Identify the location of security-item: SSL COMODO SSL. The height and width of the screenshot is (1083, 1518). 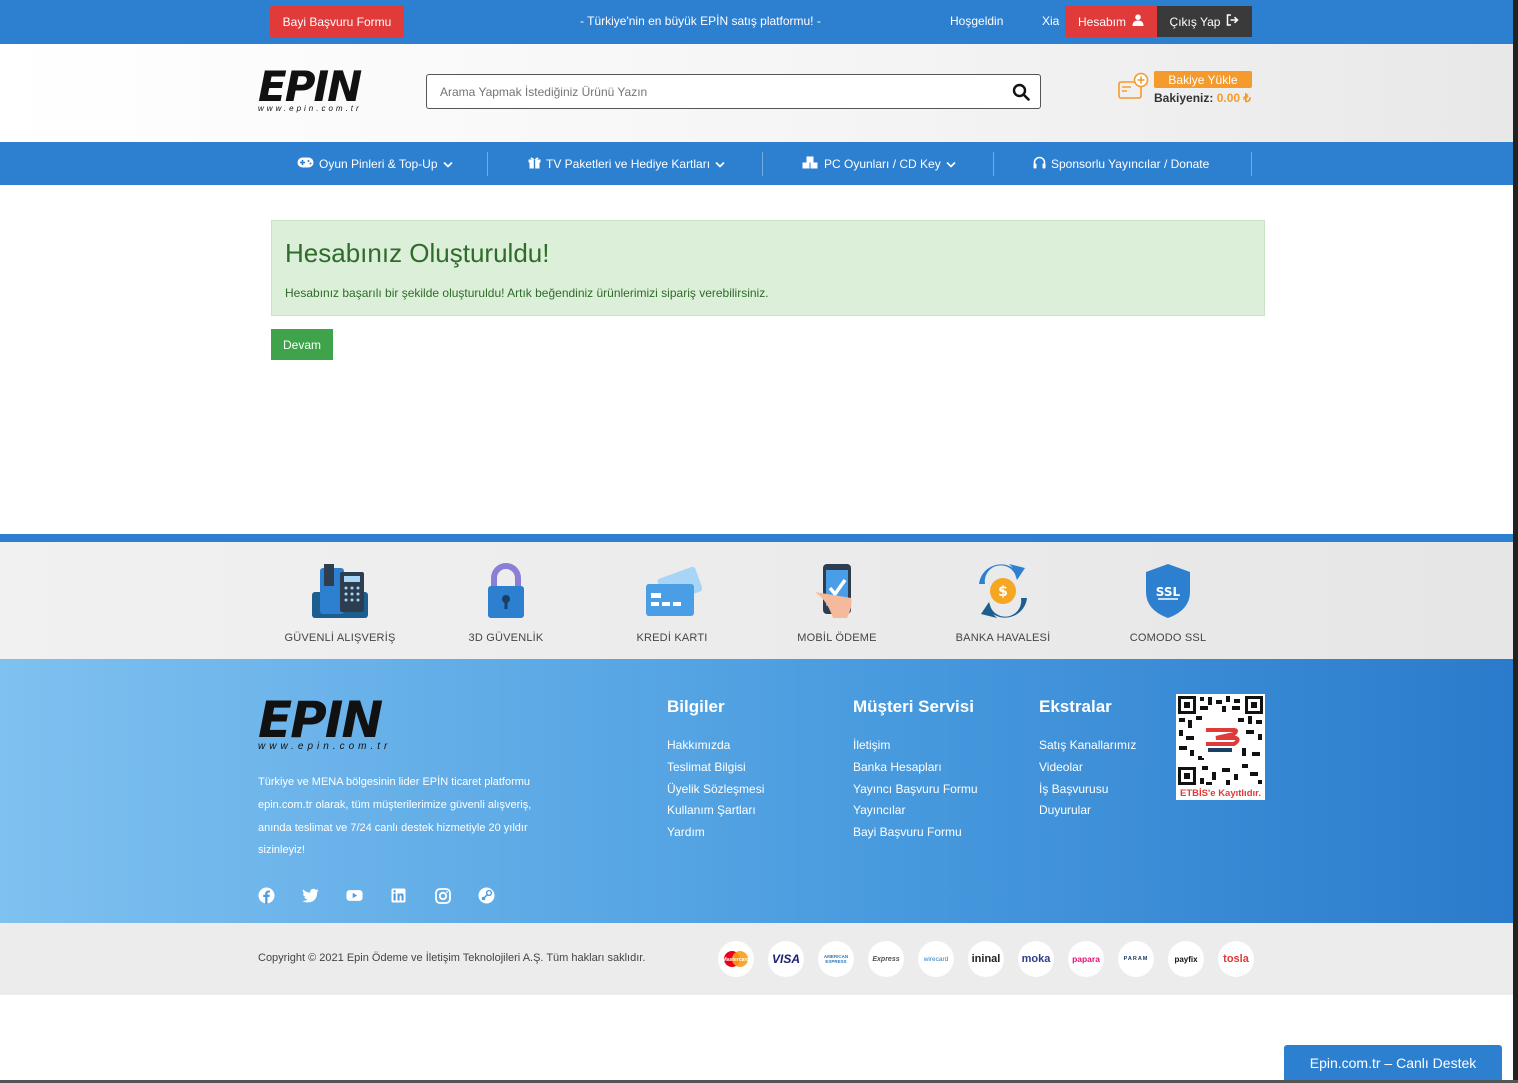
(1168, 603).